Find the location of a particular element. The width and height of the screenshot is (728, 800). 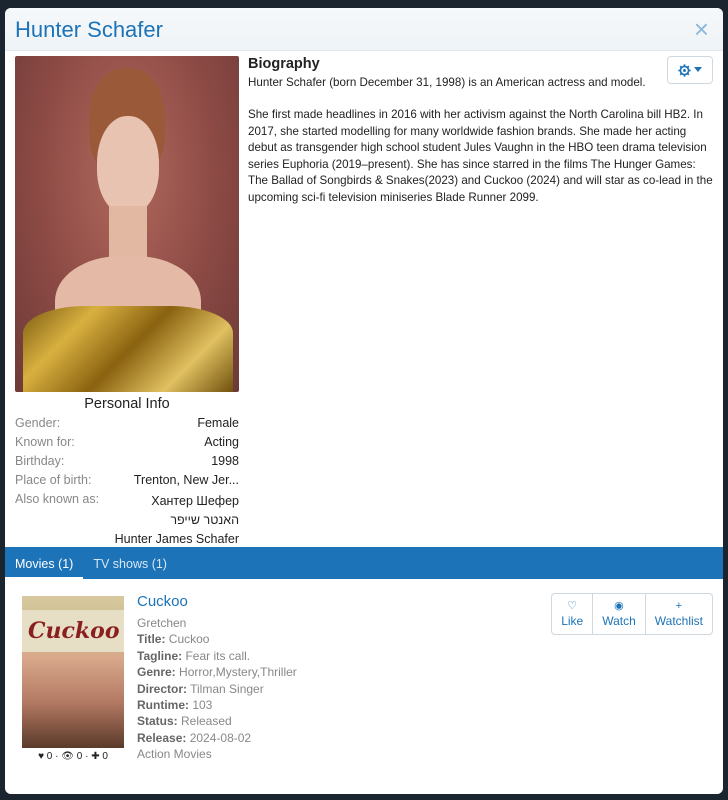

settings-dropdown-button is located at coordinates (690, 70).